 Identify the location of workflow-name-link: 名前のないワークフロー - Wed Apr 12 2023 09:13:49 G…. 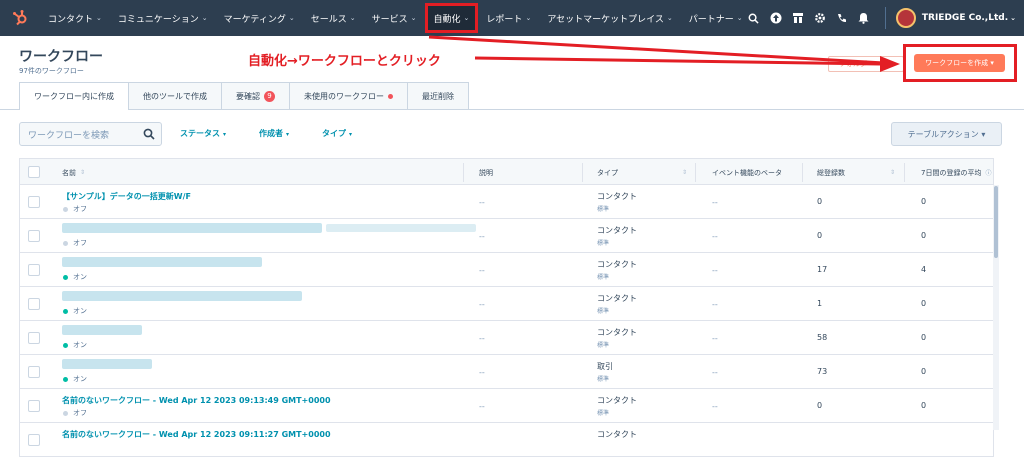
(196, 400).